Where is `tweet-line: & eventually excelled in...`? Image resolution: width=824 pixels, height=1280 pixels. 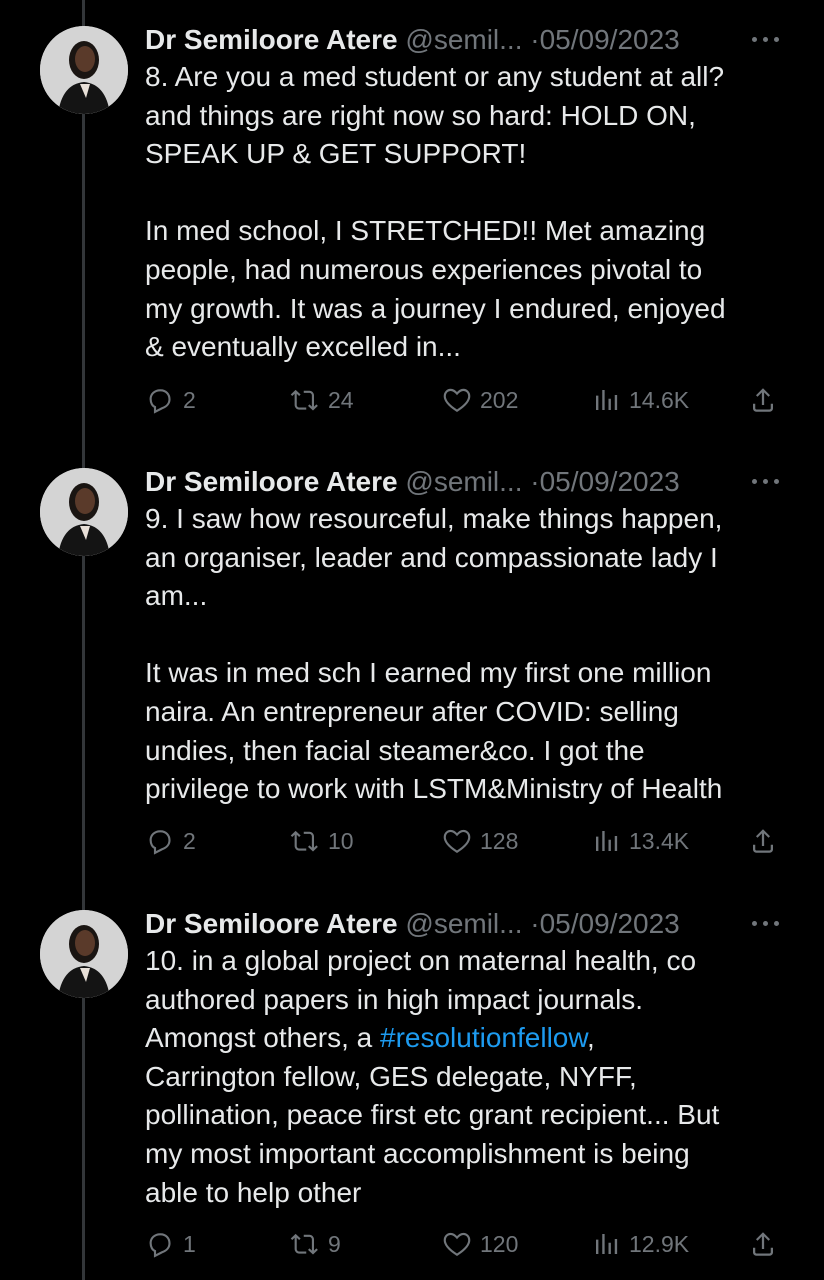
tweet-line: & eventually excelled in... is located at coordinates (303, 347).